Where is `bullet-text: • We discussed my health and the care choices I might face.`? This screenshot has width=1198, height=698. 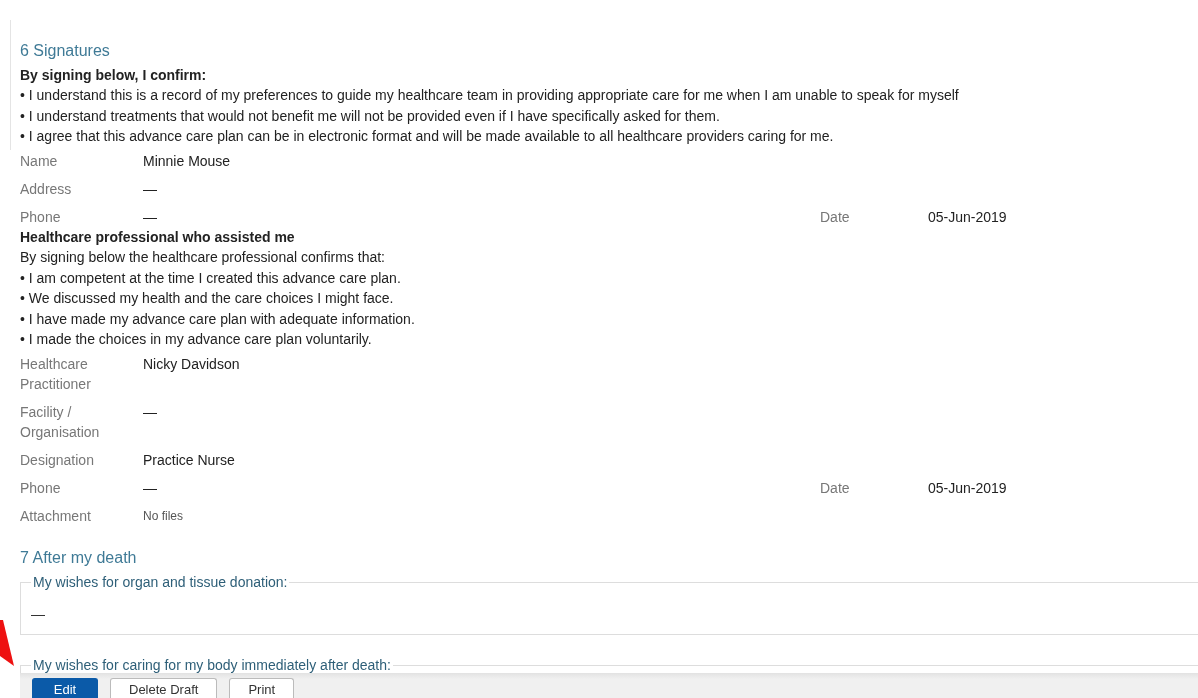 bullet-text: • We discussed my health and the care choices I might face. is located at coordinates (207, 298).